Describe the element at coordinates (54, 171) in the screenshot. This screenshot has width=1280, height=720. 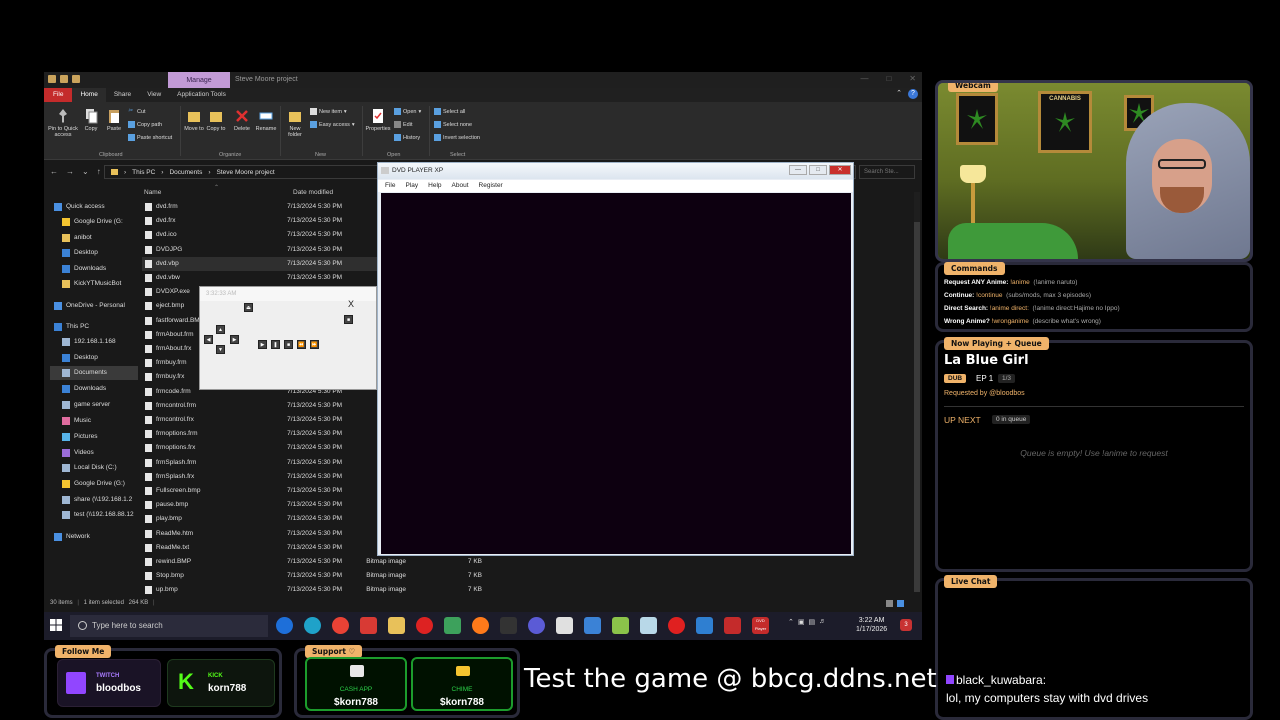
I see `back-arrow-icon: ←` at that location.